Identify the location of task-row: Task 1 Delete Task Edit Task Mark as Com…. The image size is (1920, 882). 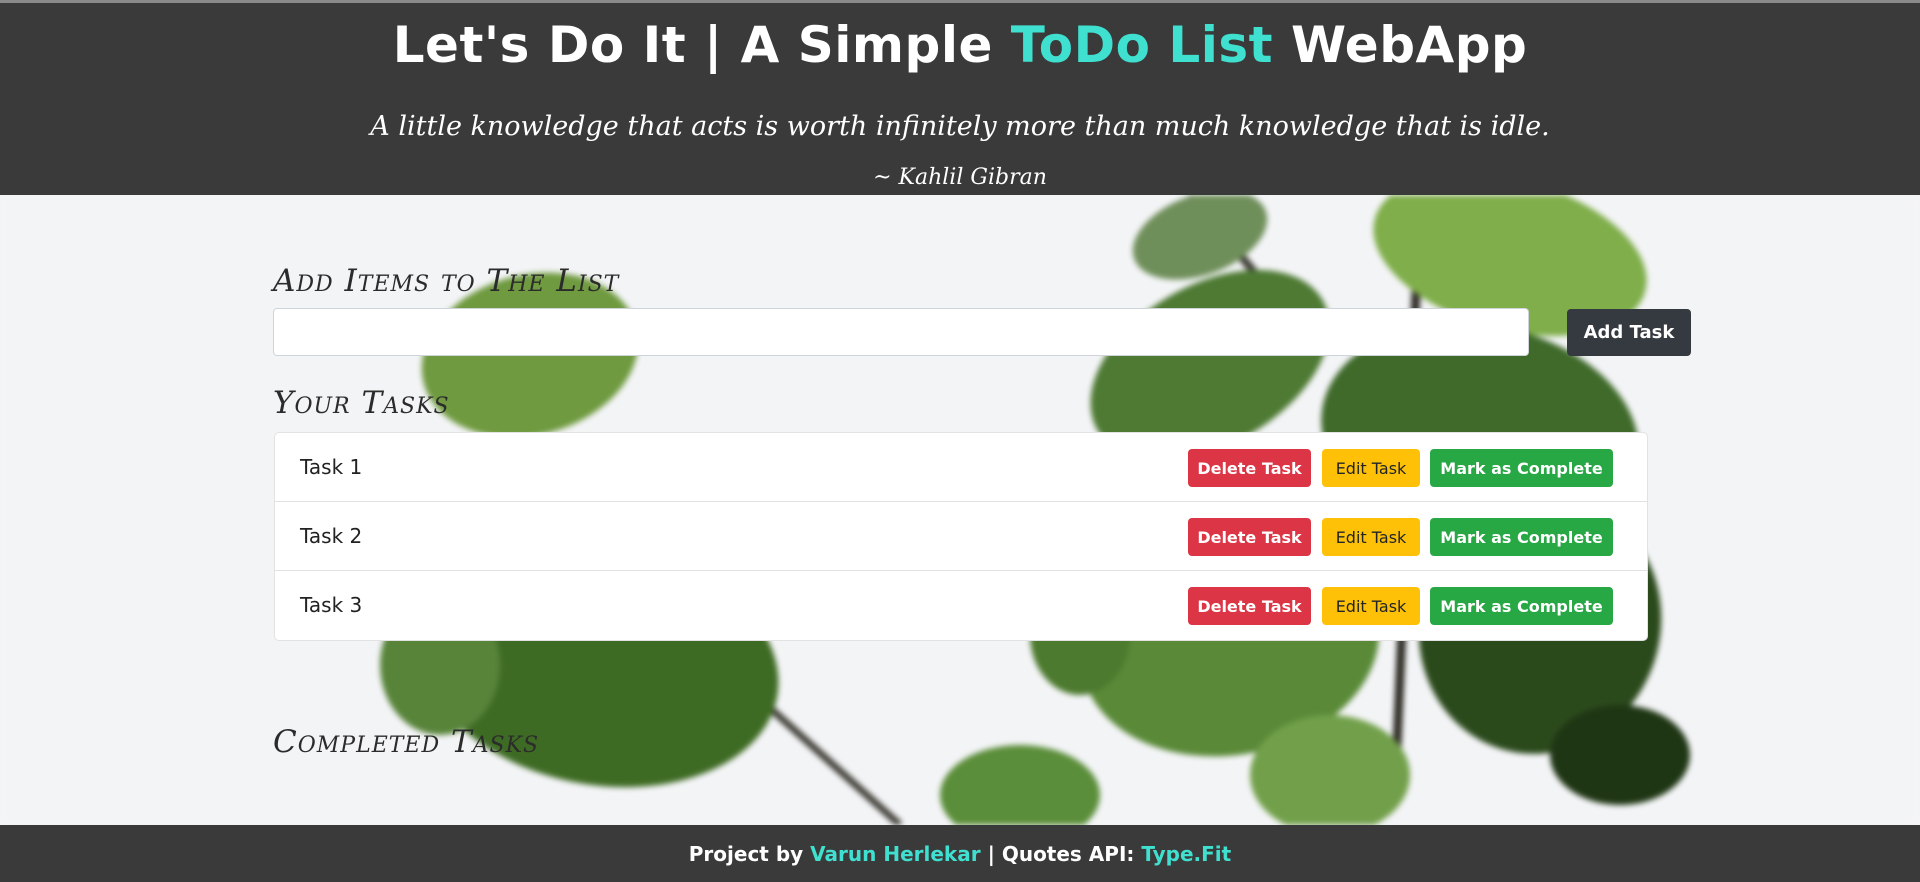
(961, 467).